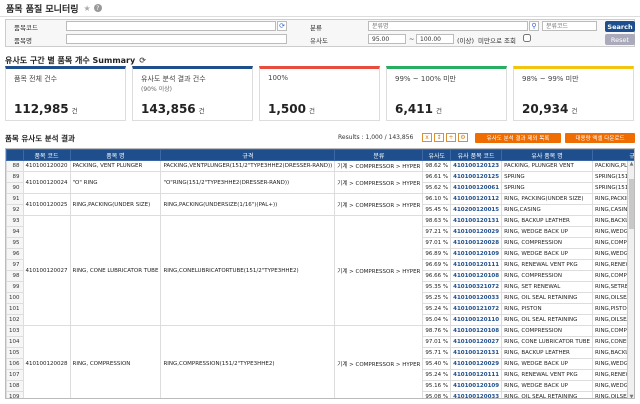 This screenshot has height=404, width=640. What do you see at coordinates (437, 265) in the screenshot?
I see `similarity-value: 96.69 %` at bounding box center [437, 265].